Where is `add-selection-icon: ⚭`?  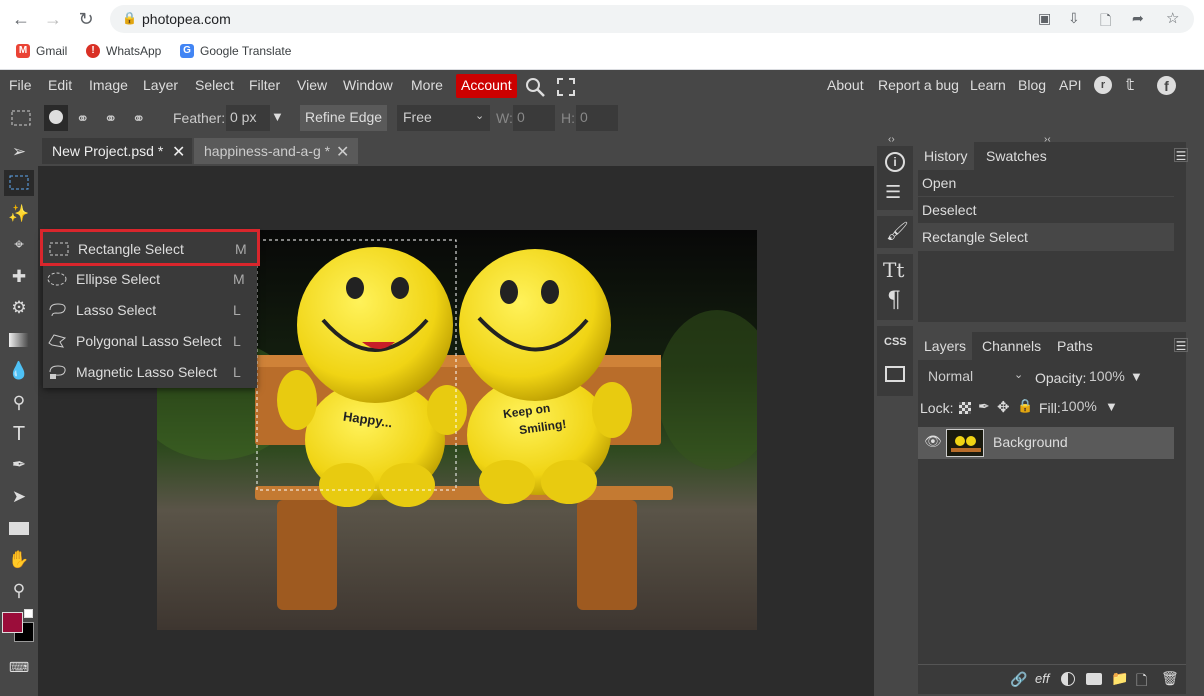
add-selection-icon: ⚭ is located at coordinates (82, 119).